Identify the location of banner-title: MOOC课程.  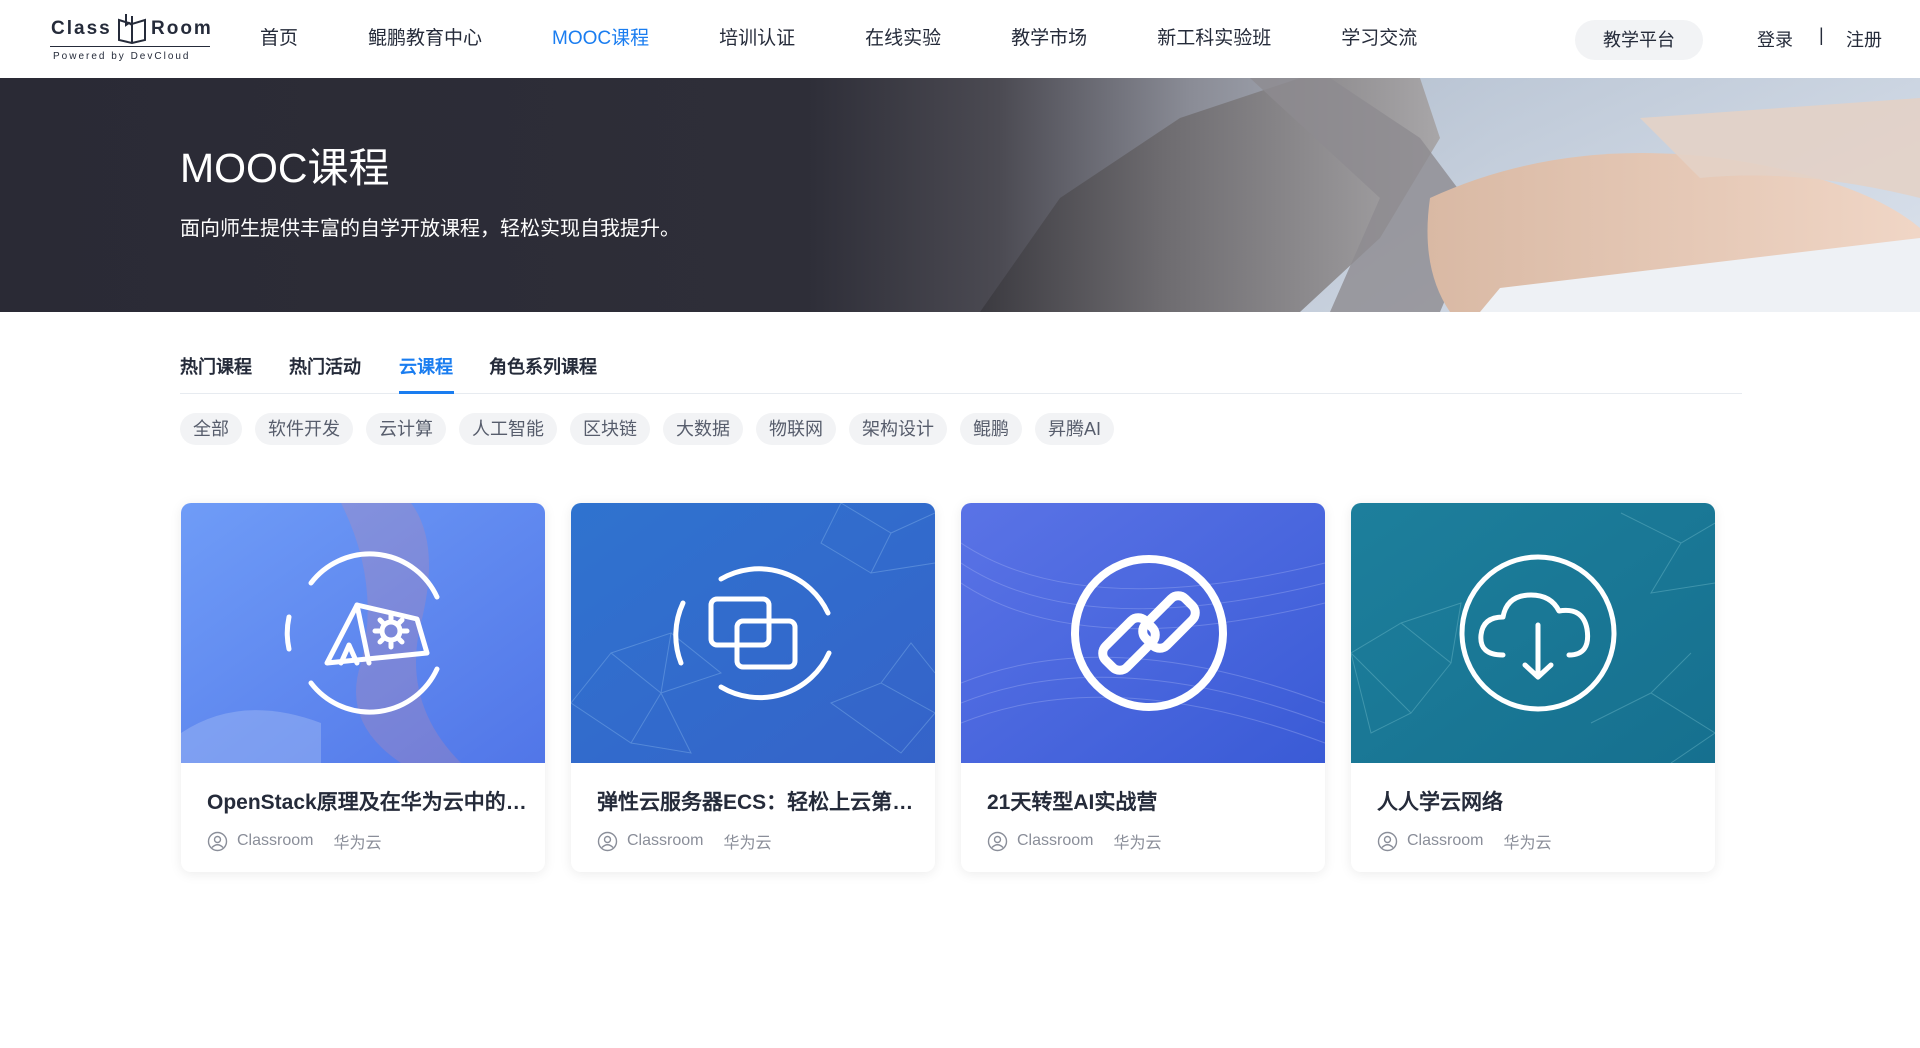
(285, 168).